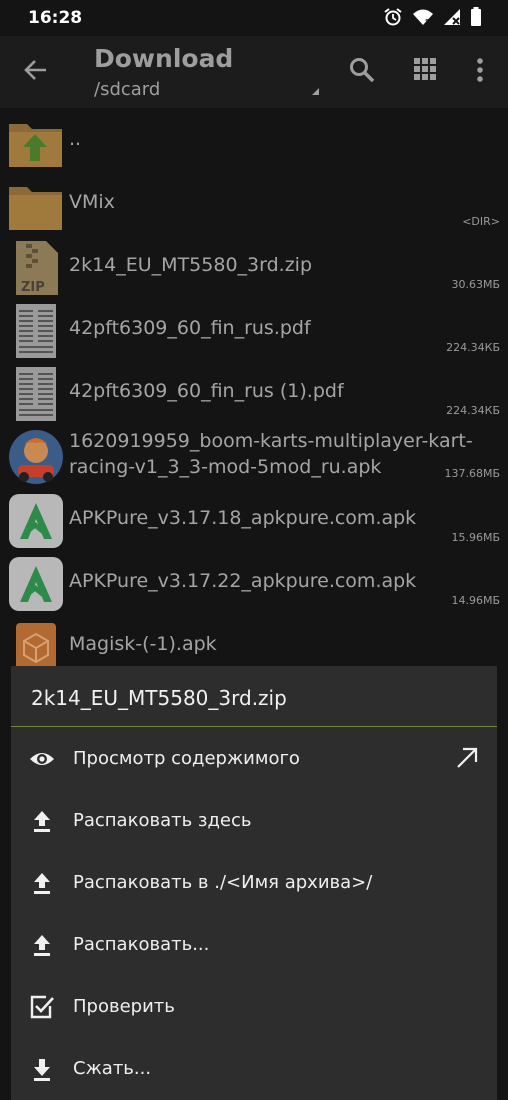 The width and height of the screenshot is (508, 1100). I want to click on status-bar: 16:28 5, so click(254, 18).